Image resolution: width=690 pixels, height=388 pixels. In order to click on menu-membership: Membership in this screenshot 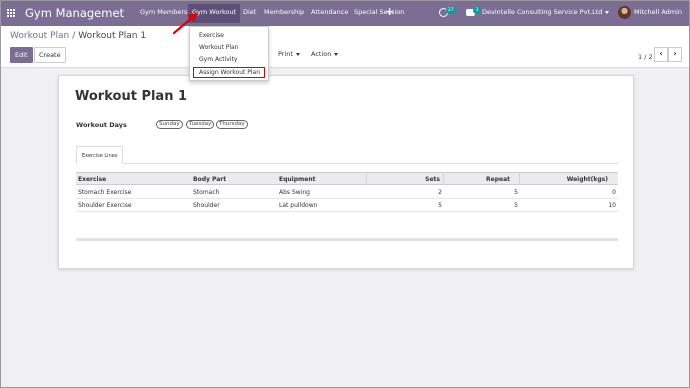, I will do `click(284, 12)`.